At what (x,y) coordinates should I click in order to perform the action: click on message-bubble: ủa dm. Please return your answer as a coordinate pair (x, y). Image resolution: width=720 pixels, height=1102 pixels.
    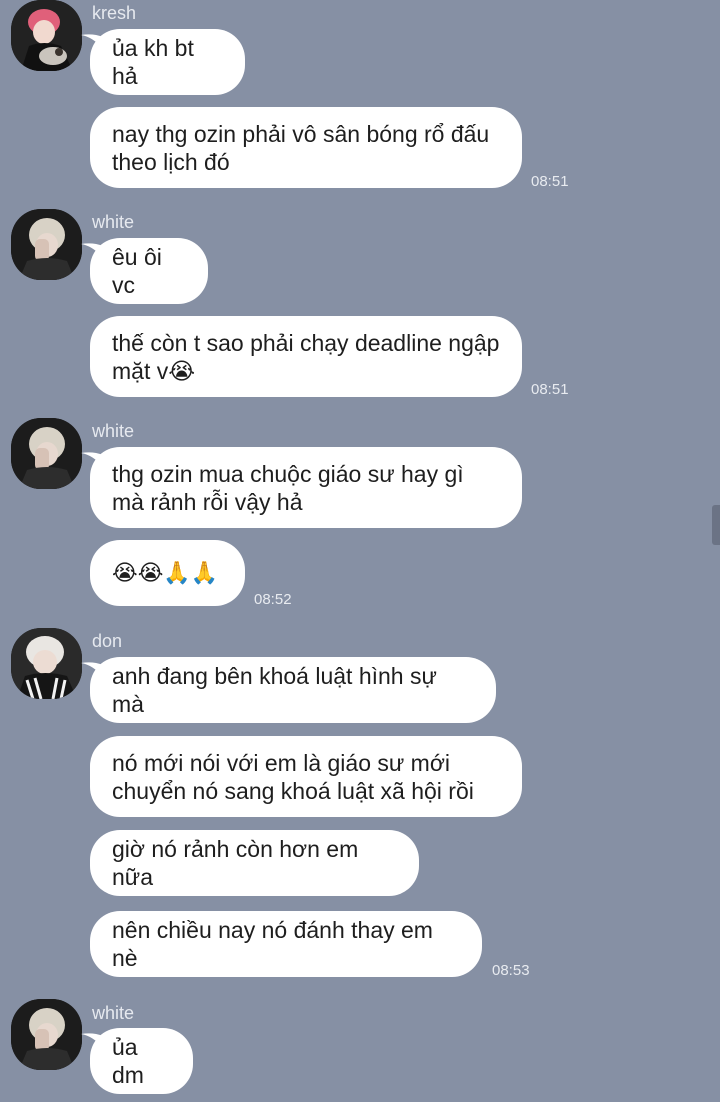
    Looking at the image, I should click on (137, 1061).